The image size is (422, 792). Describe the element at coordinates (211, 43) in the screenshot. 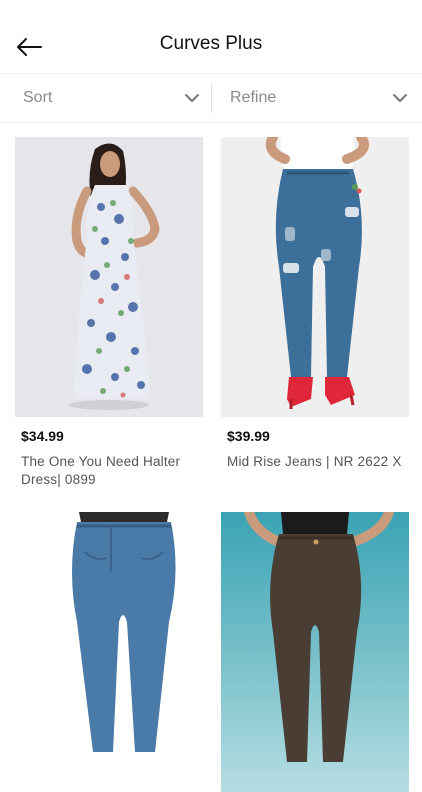

I see `page-title: Curves Plus` at that location.